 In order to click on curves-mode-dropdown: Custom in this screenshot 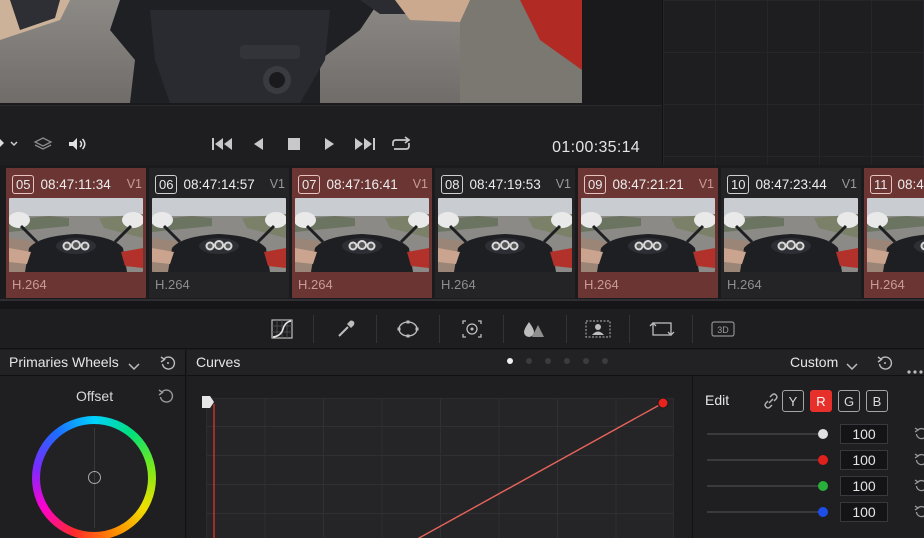, I will do `click(814, 362)`.